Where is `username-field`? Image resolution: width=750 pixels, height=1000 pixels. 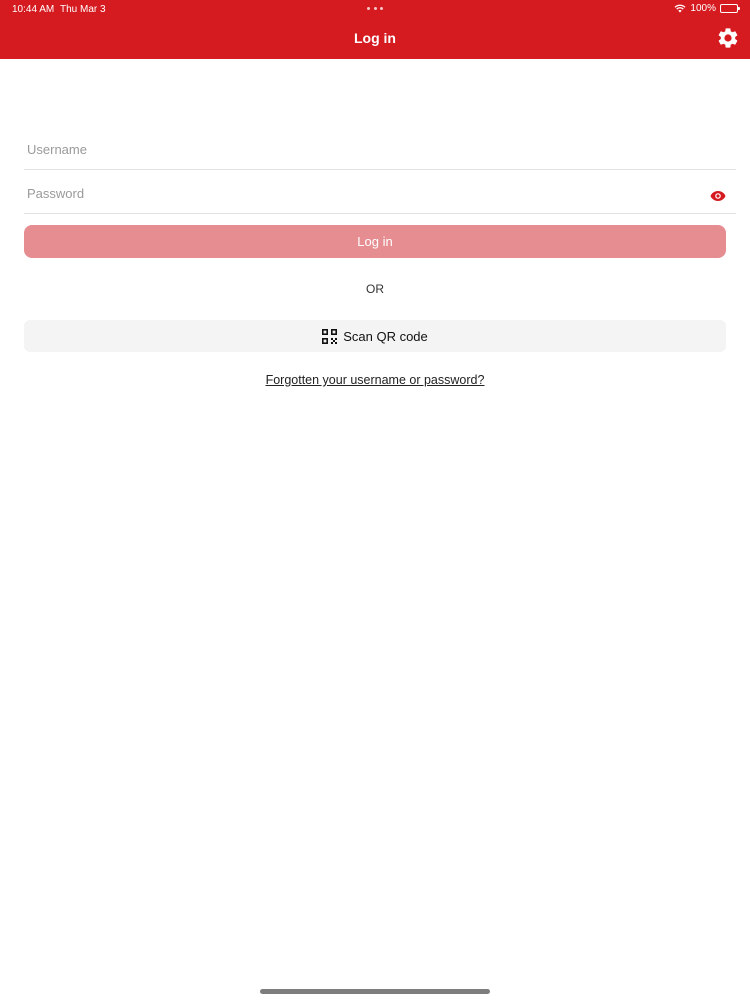 username-field is located at coordinates (380, 150).